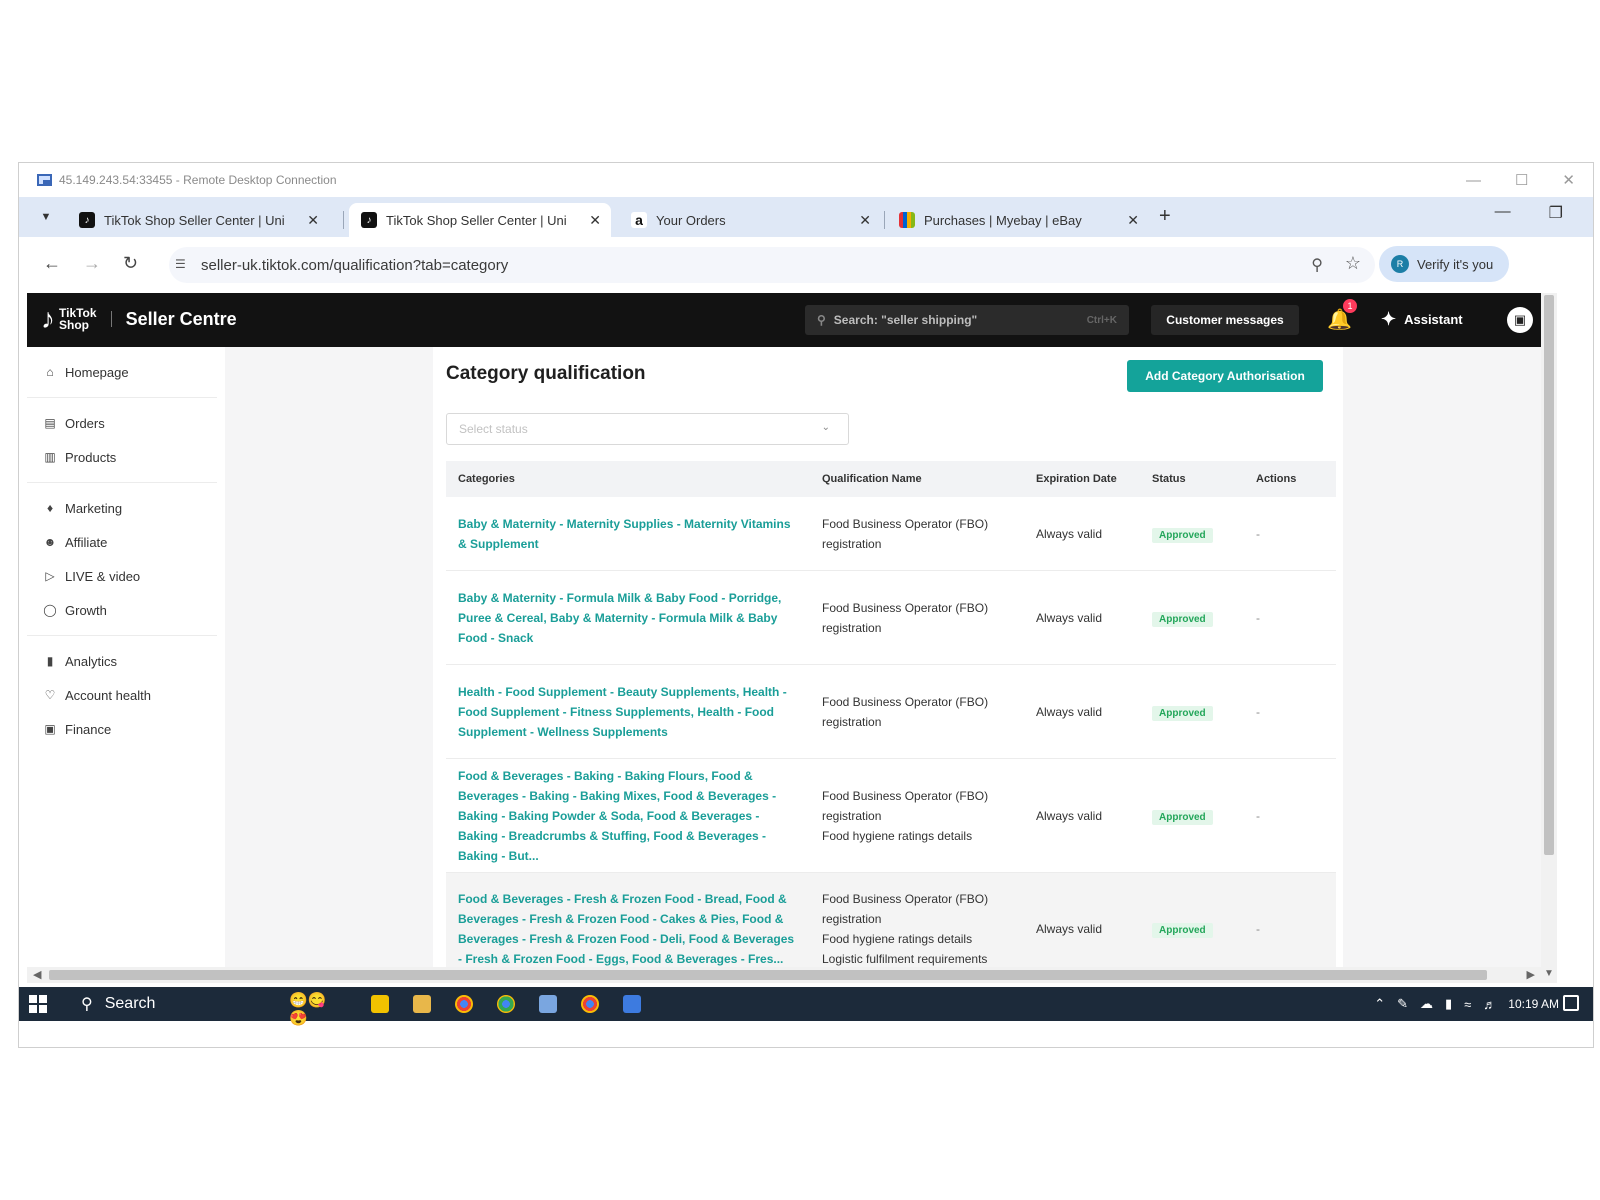 The image size is (1600, 1200). Describe the element at coordinates (1353, 263) in the screenshot. I see `bookmark-star-icon: ☆` at that location.